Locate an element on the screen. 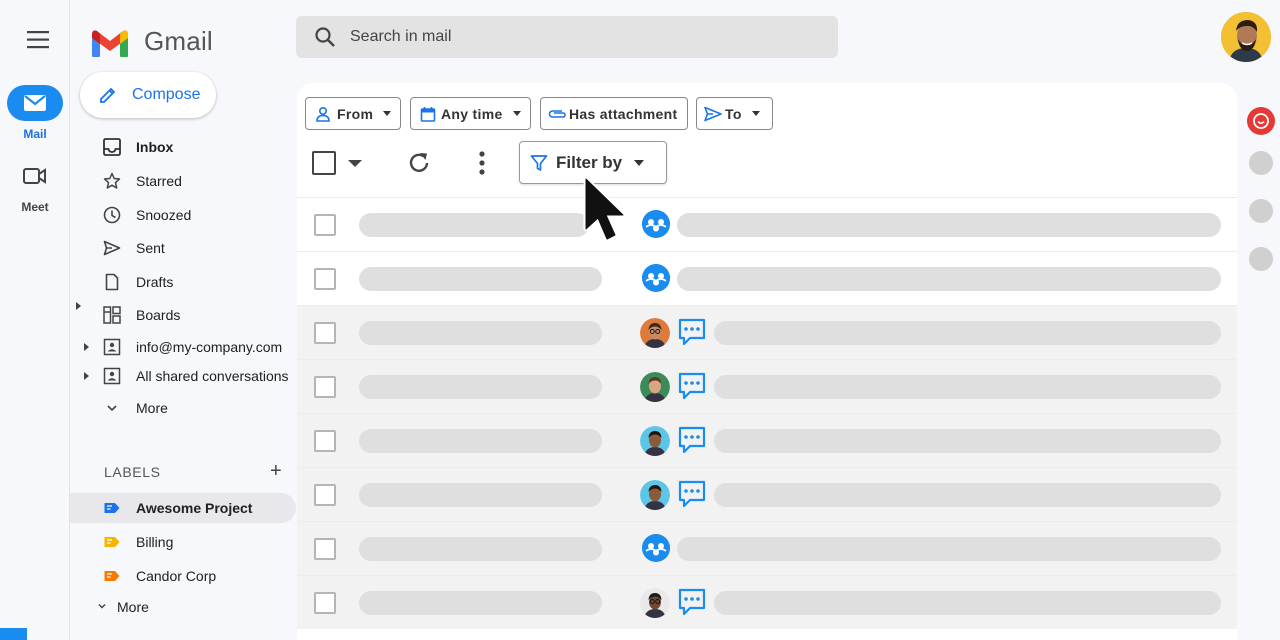 This screenshot has width=1280, height=640. sidebar-item-info-inbox: info@my-company.com is located at coordinates (183, 347).